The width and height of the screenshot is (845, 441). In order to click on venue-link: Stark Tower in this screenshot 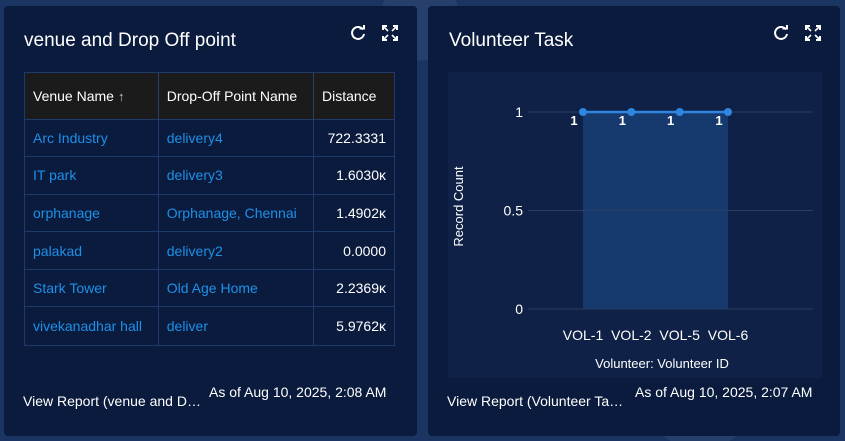, I will do `click(92, 287)`.